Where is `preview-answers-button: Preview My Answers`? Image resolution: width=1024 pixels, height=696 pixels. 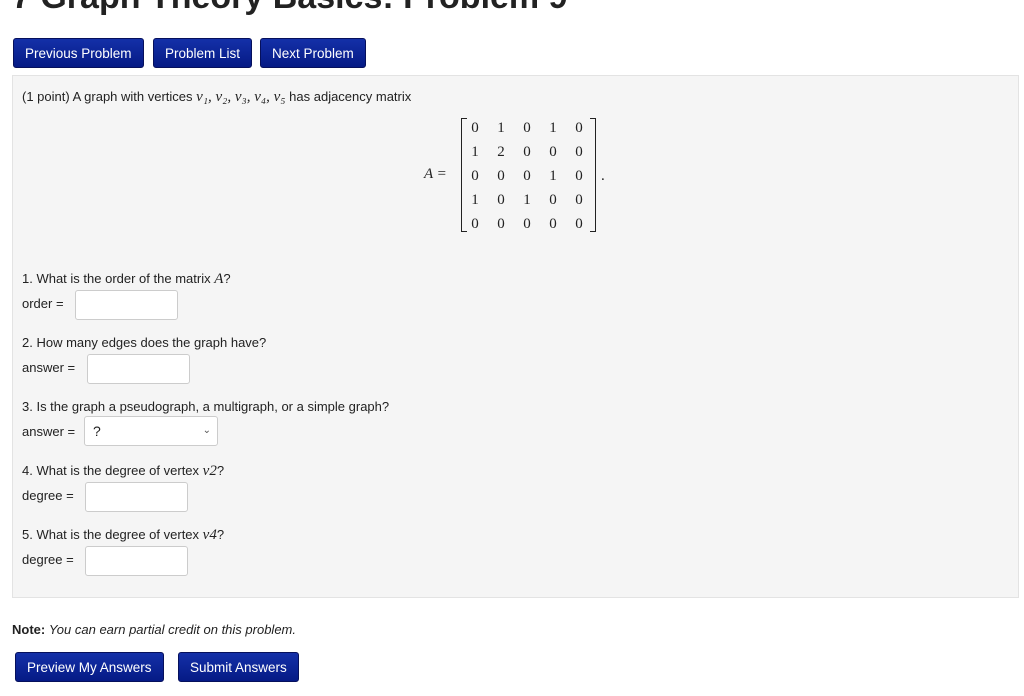
preview-answers-button: Preview My Answers is located at coordinates (89, 667).